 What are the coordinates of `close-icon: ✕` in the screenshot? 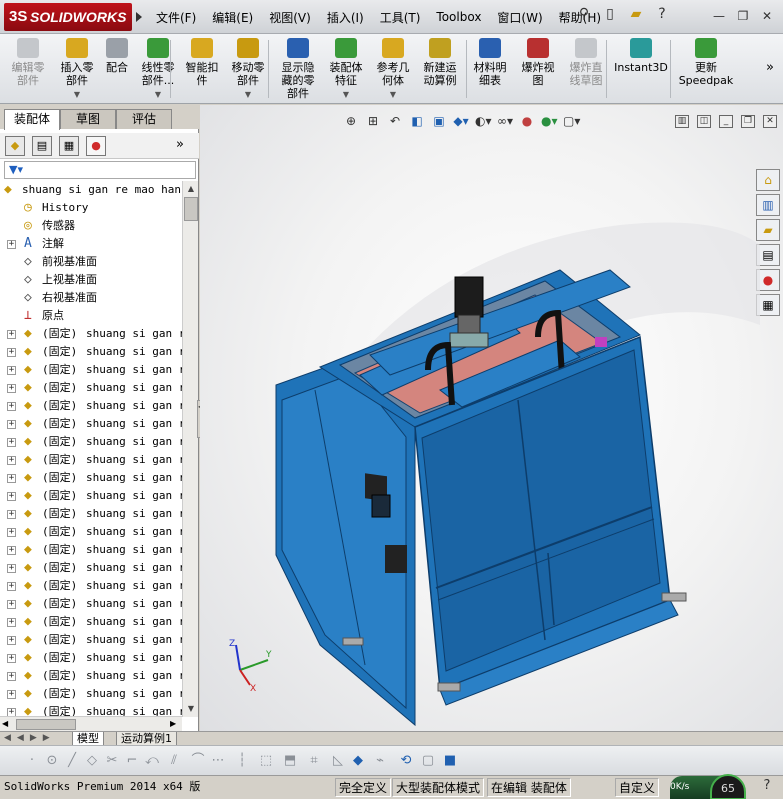 It's located at (767, 16).